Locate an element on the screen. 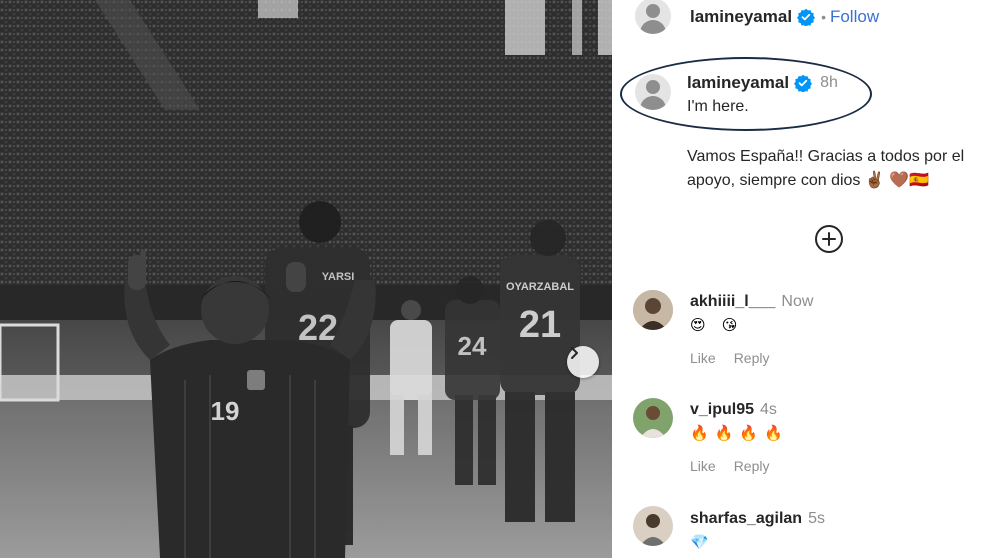  comment-username: sharfas_agilan is located at coordinates (746, 519).